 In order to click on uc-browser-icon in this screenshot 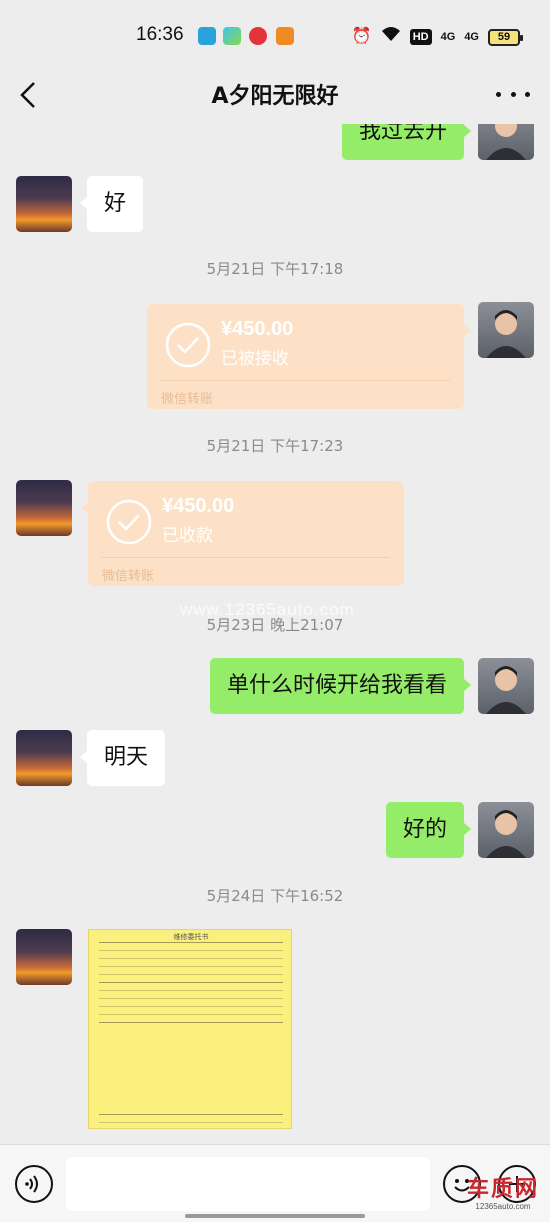, I will do `click(285, 36)`.